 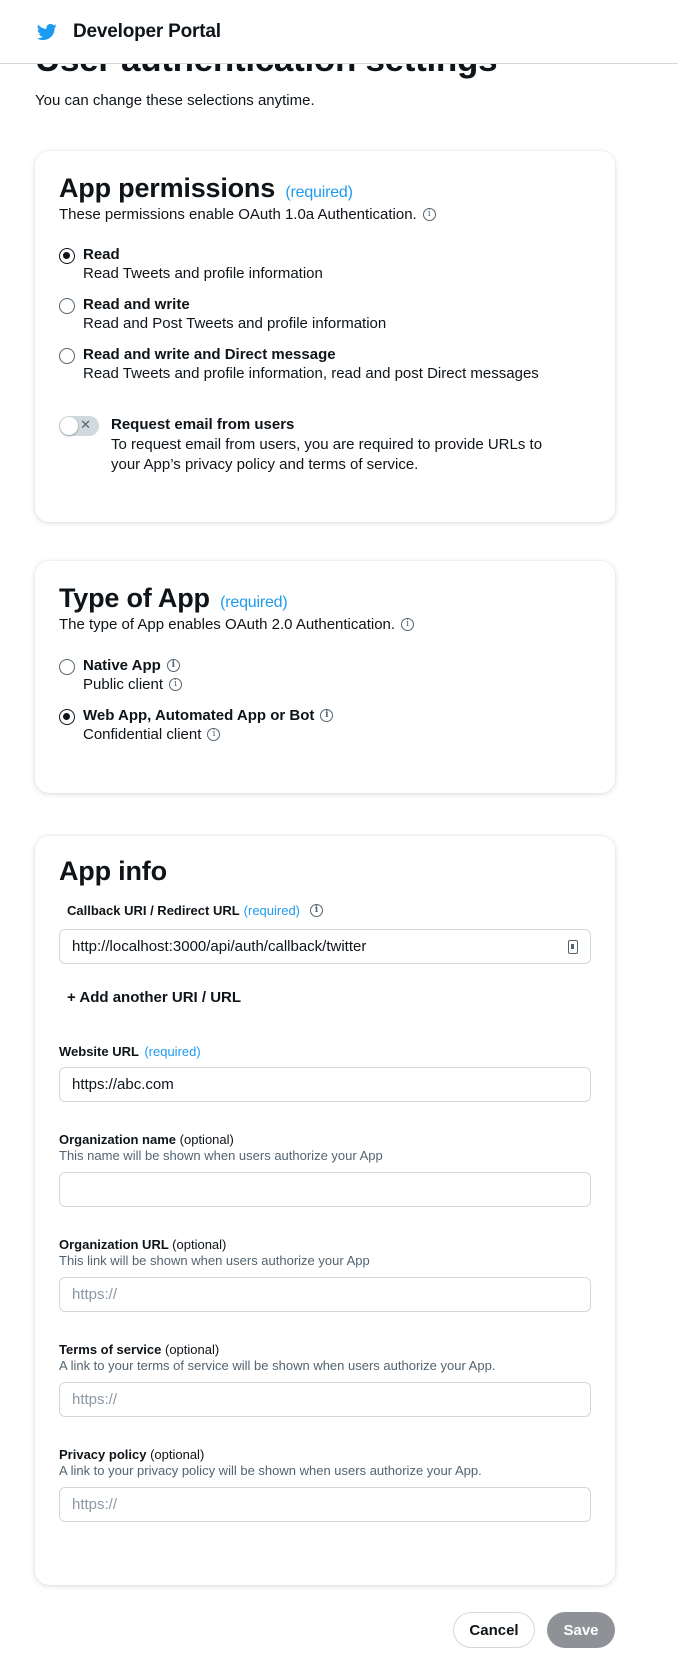 I want to click on option-description-row: Confidential client i, so click(x=208, y=734).